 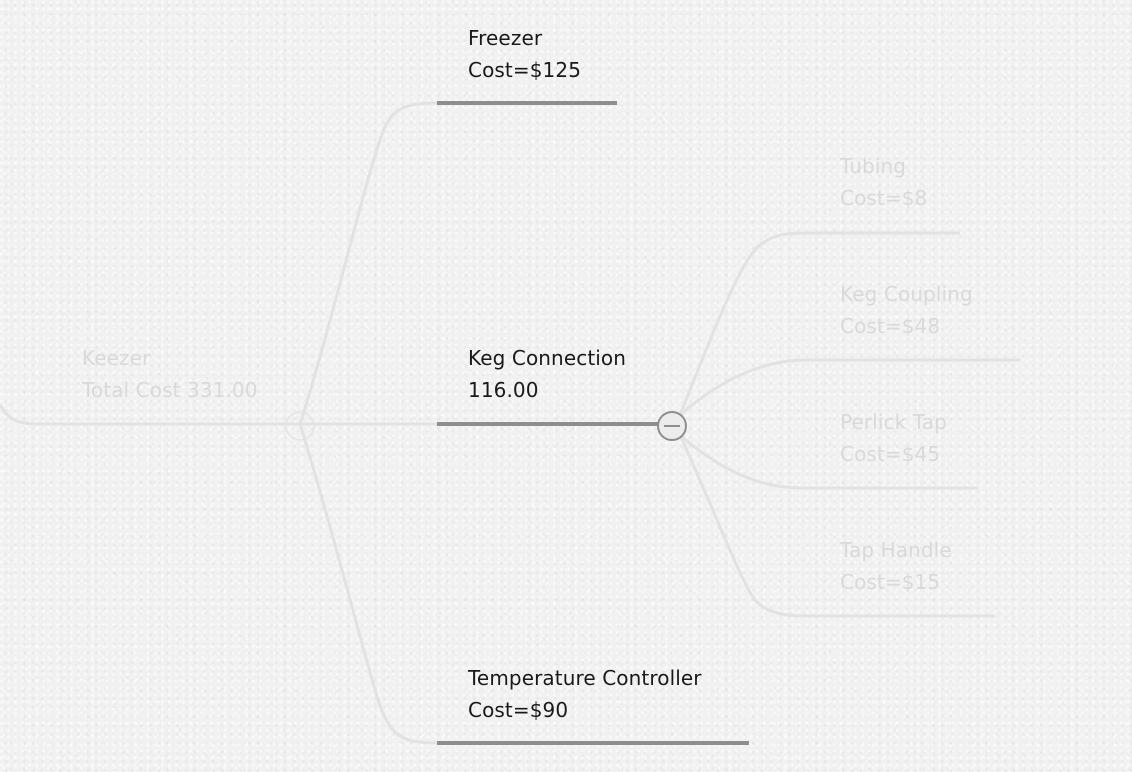 I want to click on node-freezer: Freezer Cost=$125, so click(x=524, y=54).